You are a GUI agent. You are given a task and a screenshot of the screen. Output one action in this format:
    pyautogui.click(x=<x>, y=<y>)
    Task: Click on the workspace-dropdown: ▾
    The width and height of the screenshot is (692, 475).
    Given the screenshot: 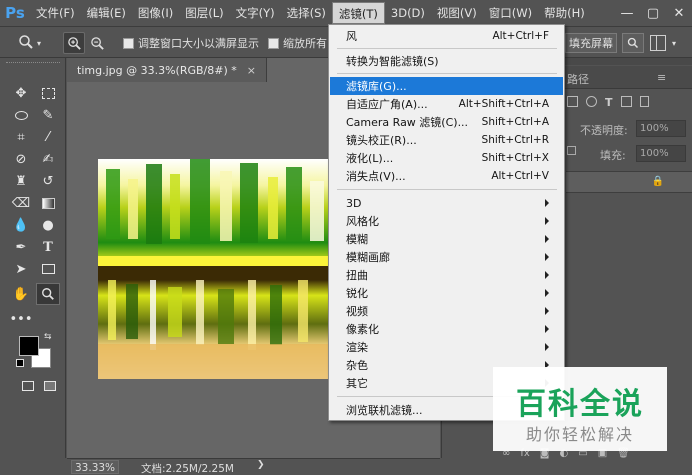 What is the action you would take?
    pyautogui.click(x=674, y=43)
    